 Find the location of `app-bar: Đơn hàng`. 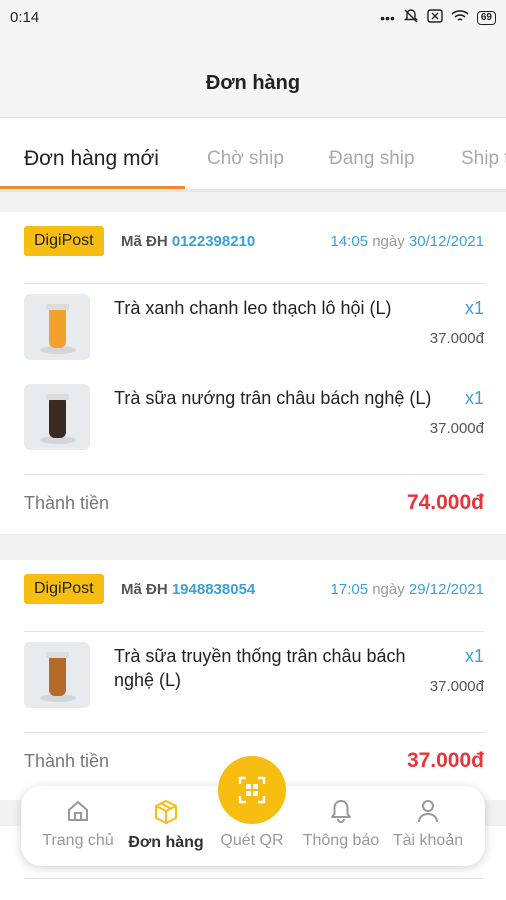

app-bar: Đơn hàng is located at coordinates (253, 77).